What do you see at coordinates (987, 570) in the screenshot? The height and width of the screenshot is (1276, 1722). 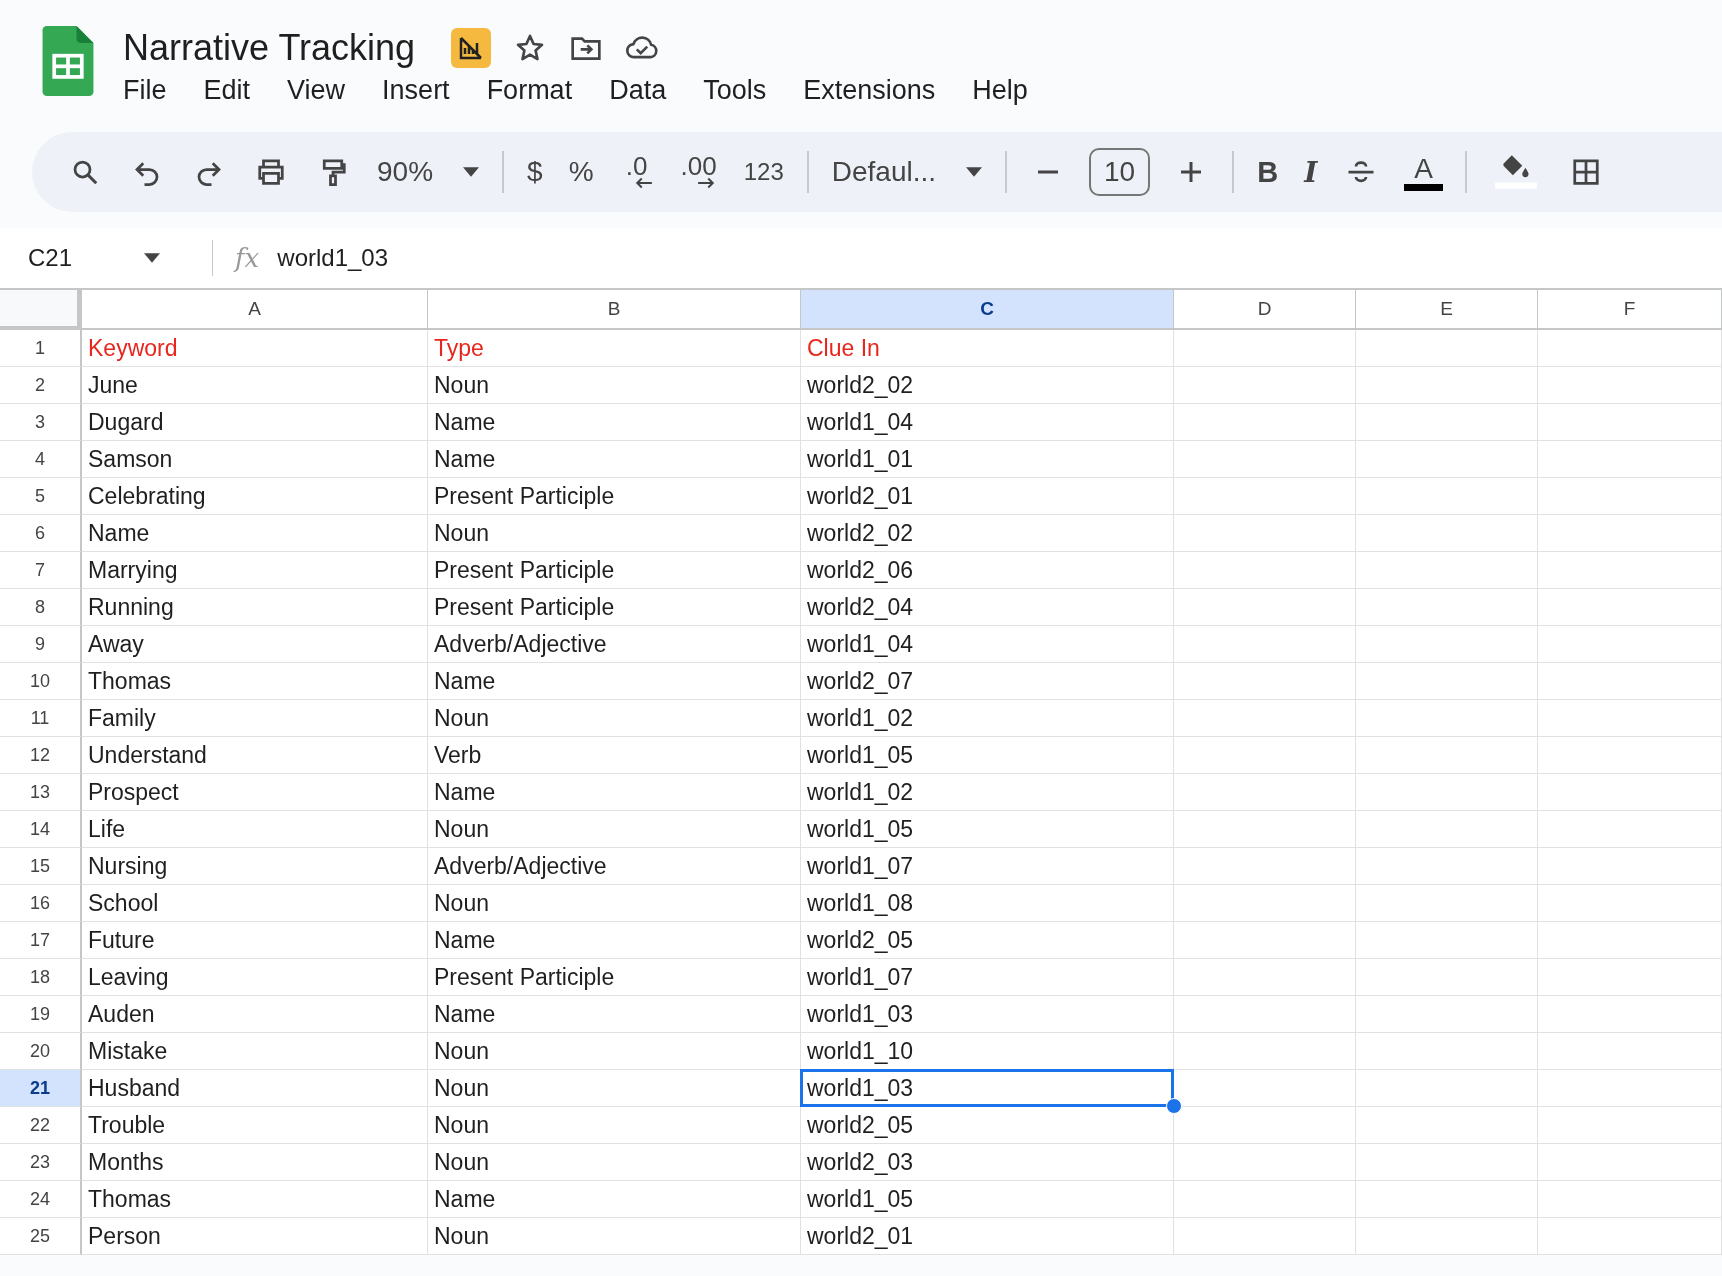 I see `table-cell: world2_06` at bounding box center [987, 570].